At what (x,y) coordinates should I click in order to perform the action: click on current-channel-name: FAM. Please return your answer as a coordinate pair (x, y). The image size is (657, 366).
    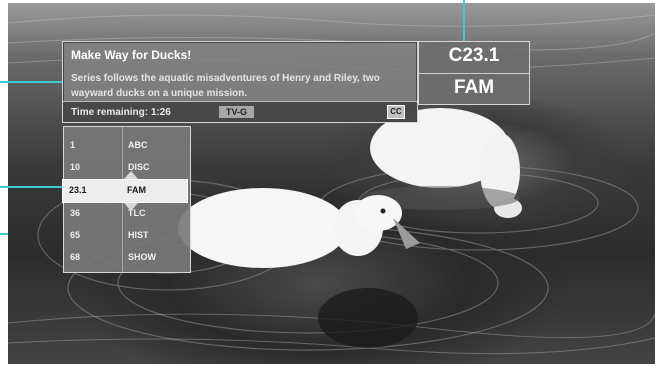
    Looking at the image, I should click on (474, 87).